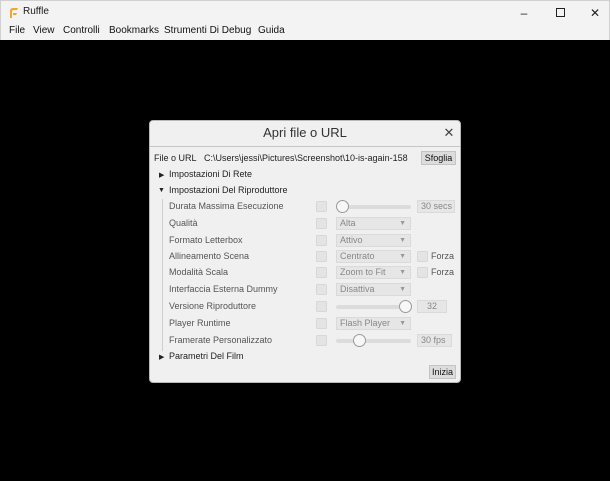  I want to click on start-button: Inizia, so click(442, 372).